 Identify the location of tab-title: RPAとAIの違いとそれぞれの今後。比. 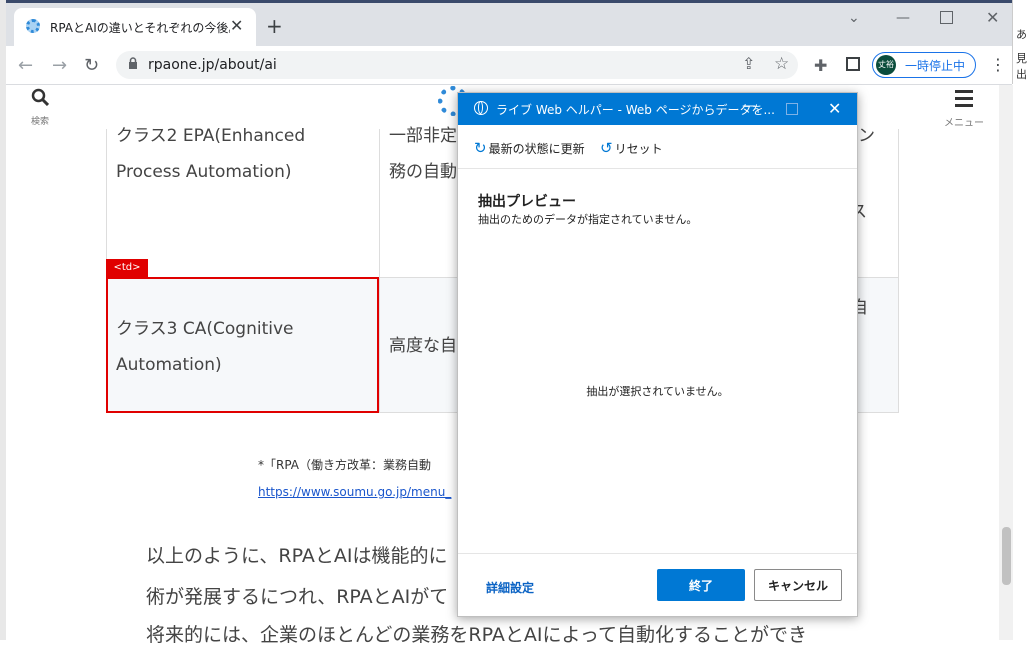
(140, 28).